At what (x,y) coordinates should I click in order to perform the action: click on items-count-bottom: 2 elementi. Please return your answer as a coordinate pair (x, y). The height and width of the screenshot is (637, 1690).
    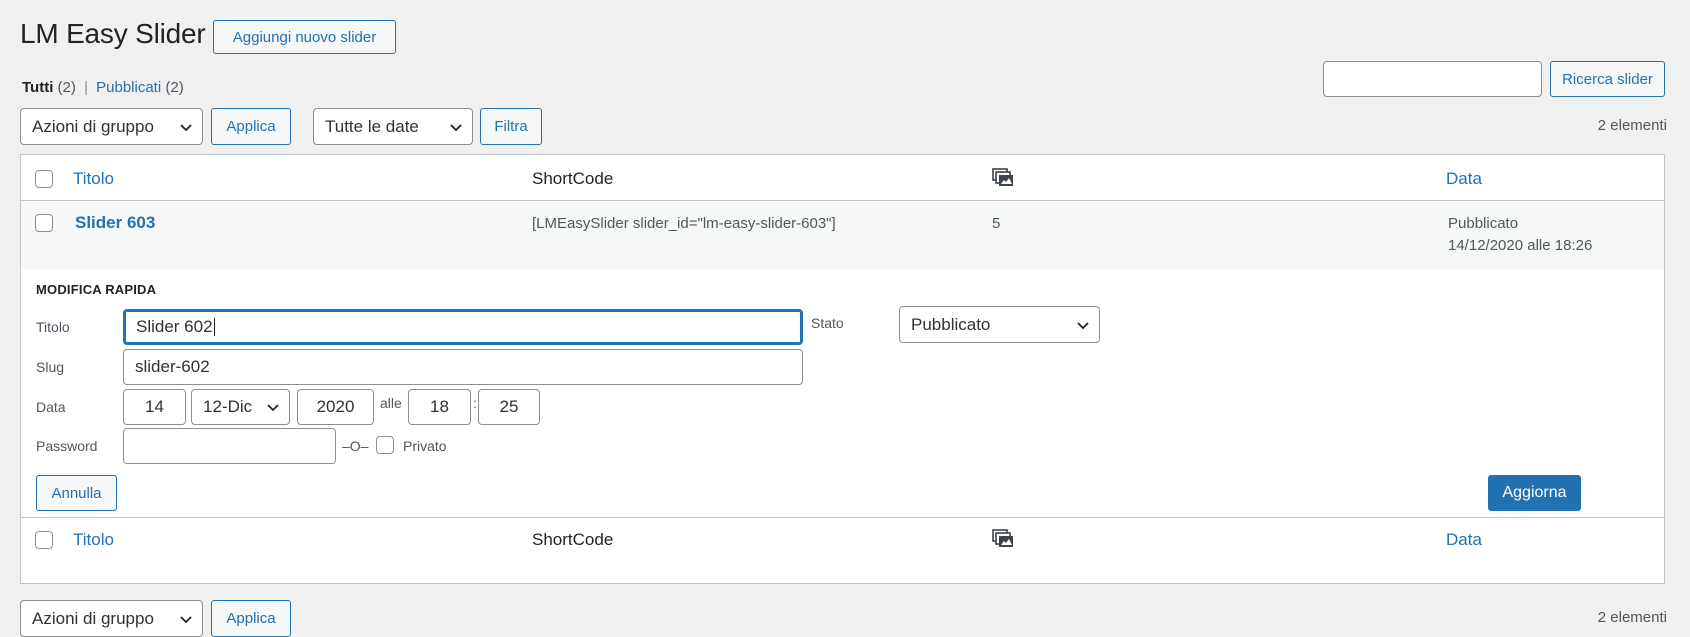
    Looking at the image, I should click on (1632, 617).